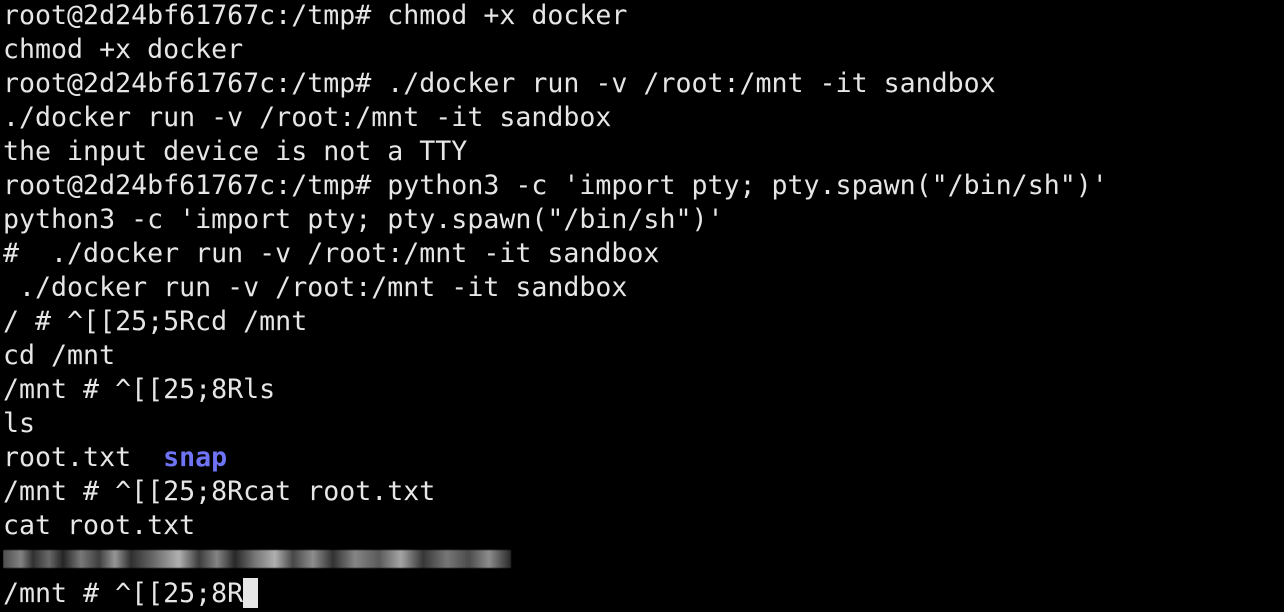 The height and width of the screenshot is (612, 1284). I want to click on terminal-line: cd /mnt, so click(59, 355).